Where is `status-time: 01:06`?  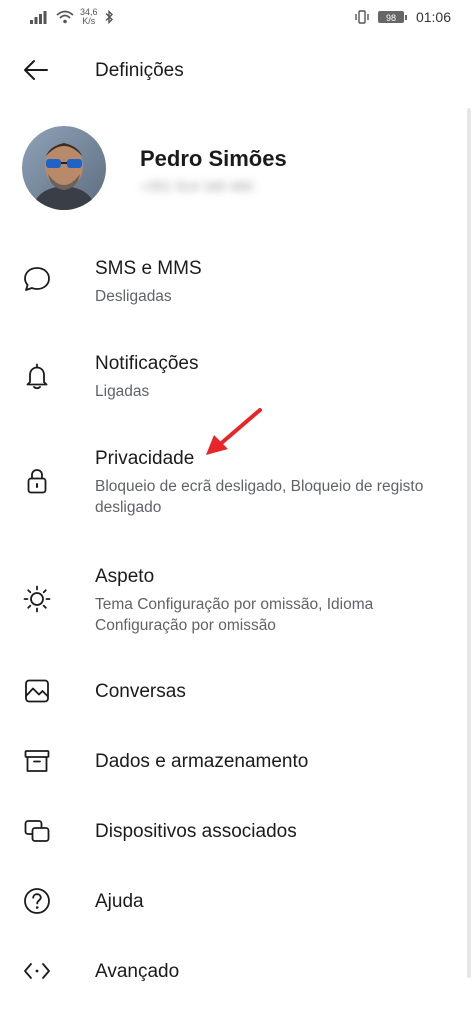
status-time: 01:06 is located at coordinates (433, 17).